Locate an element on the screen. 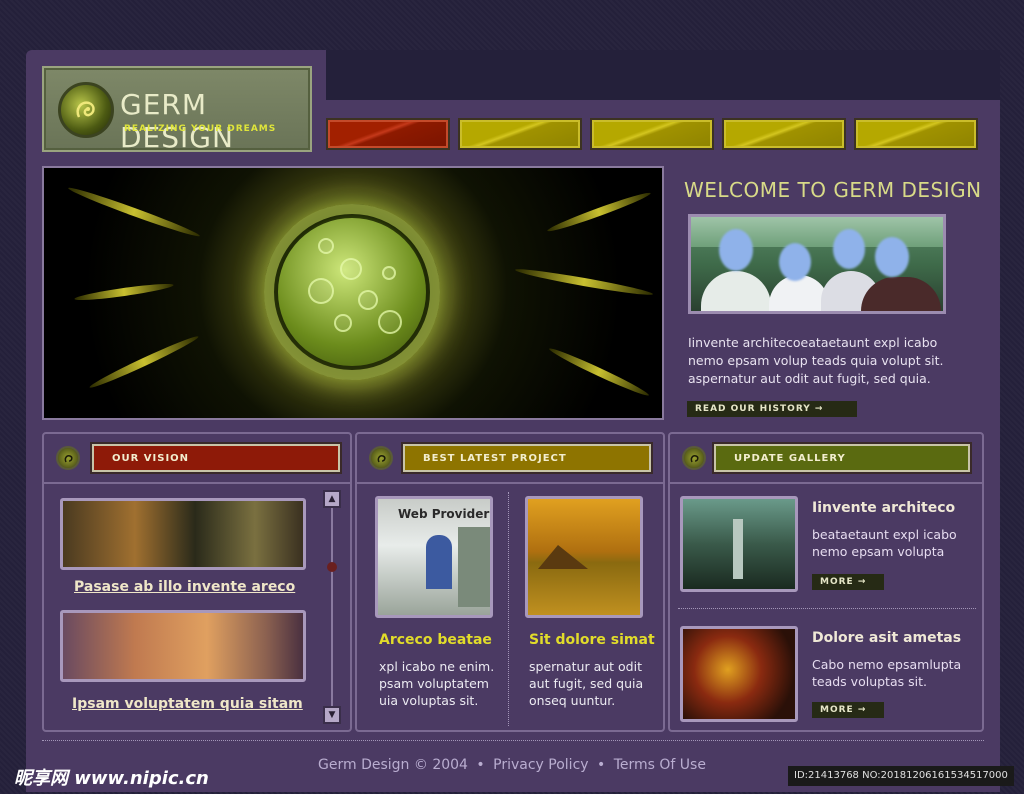  vision-link-1: Pasase ab illo invente areco is located at coordinates (184, 587).